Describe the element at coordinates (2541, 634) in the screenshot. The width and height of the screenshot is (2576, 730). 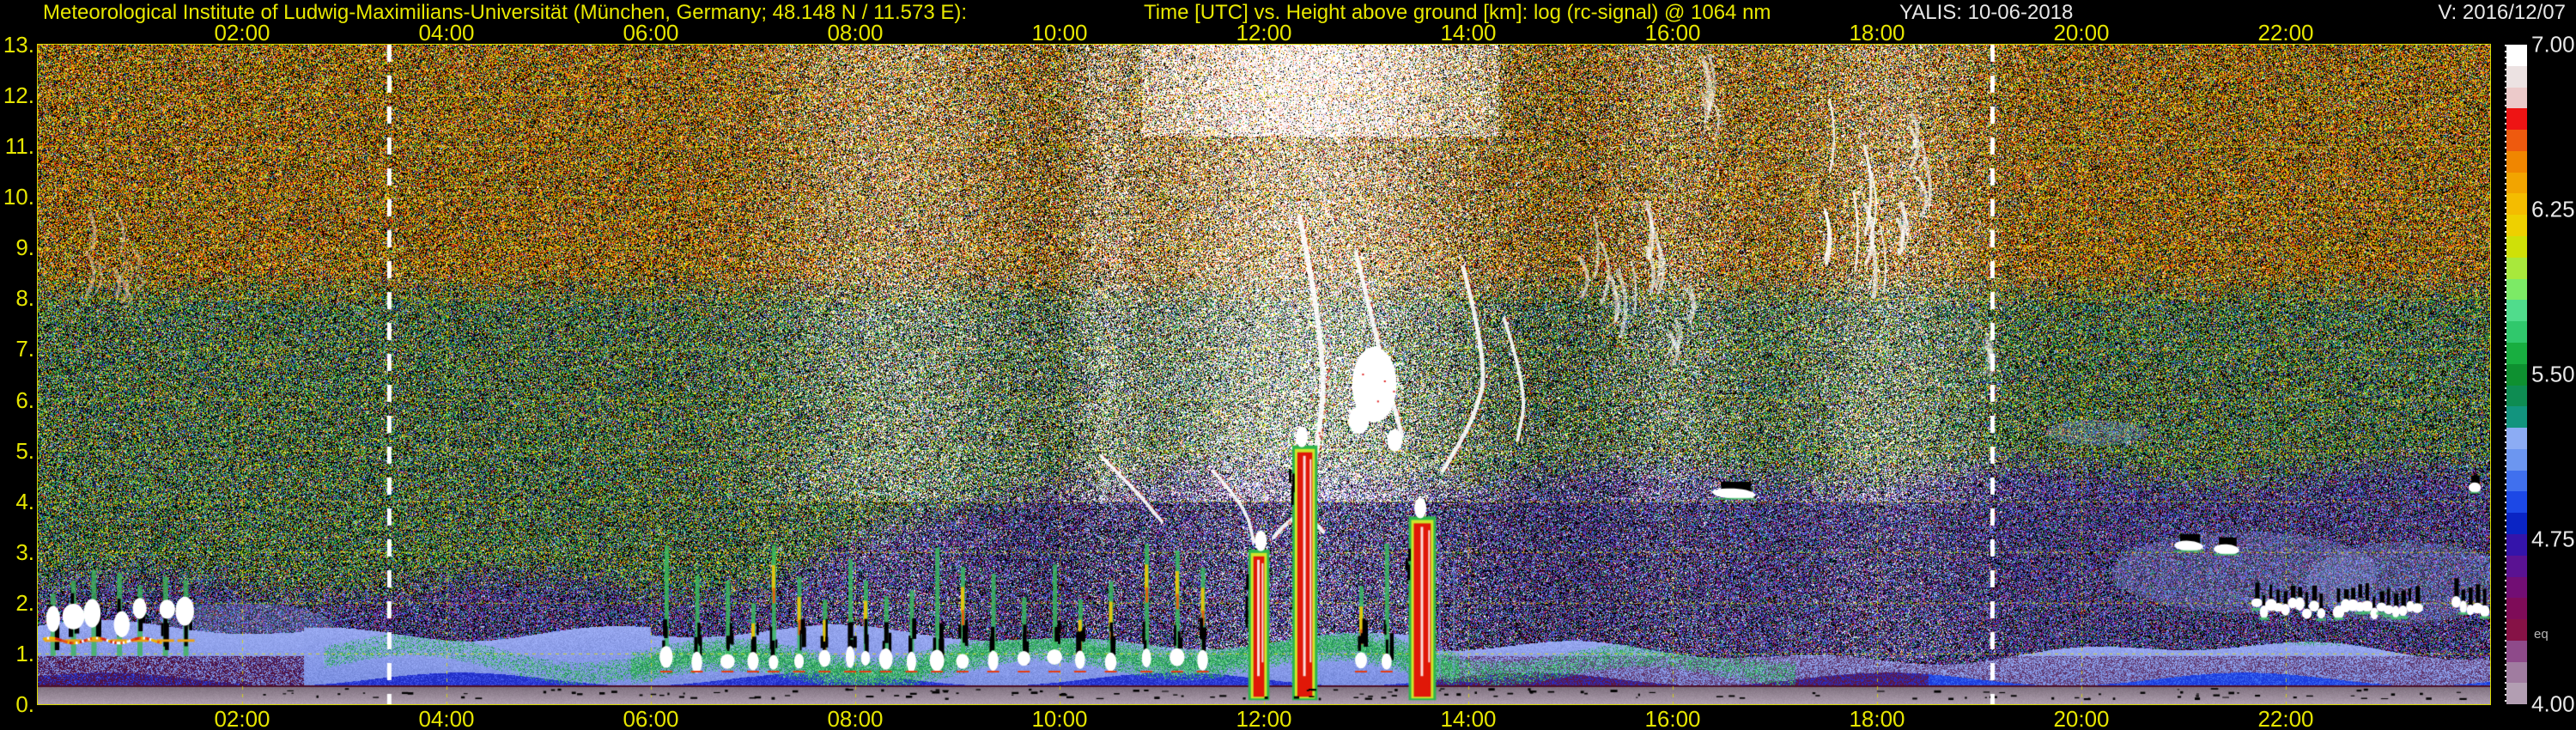
I see `colorbar-eq-label: eq` at that location.